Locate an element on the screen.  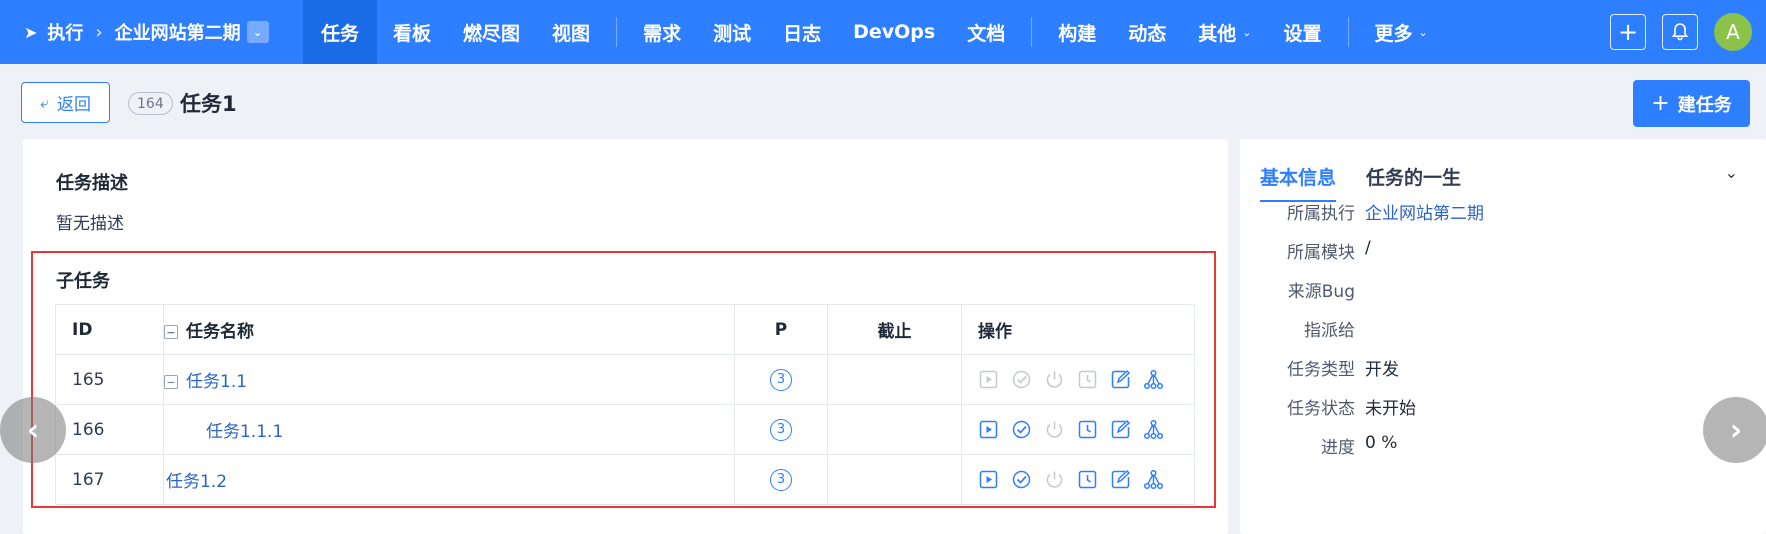
cell-name: − 任务1.1 is located at coordinates (449, 379).